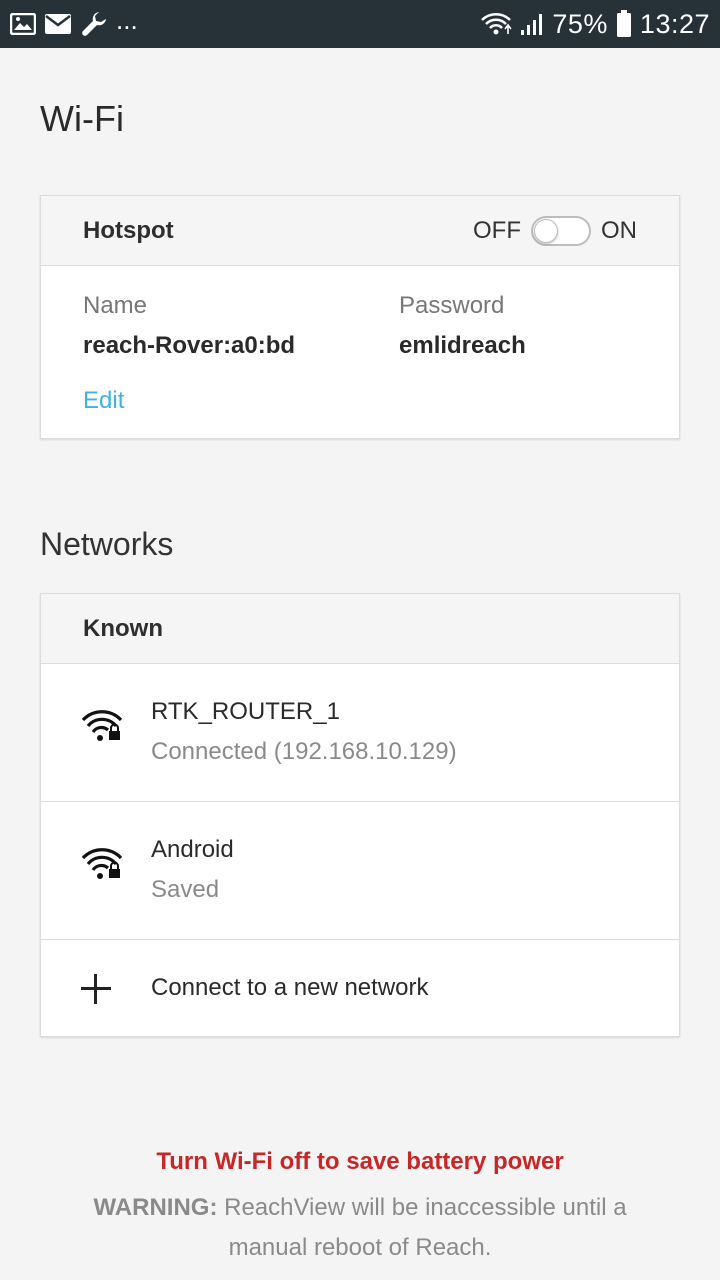  What do you see at coordinates (192, 849) in the screenshot?
I see `network-name: Android` at bounding box center [192, 849].